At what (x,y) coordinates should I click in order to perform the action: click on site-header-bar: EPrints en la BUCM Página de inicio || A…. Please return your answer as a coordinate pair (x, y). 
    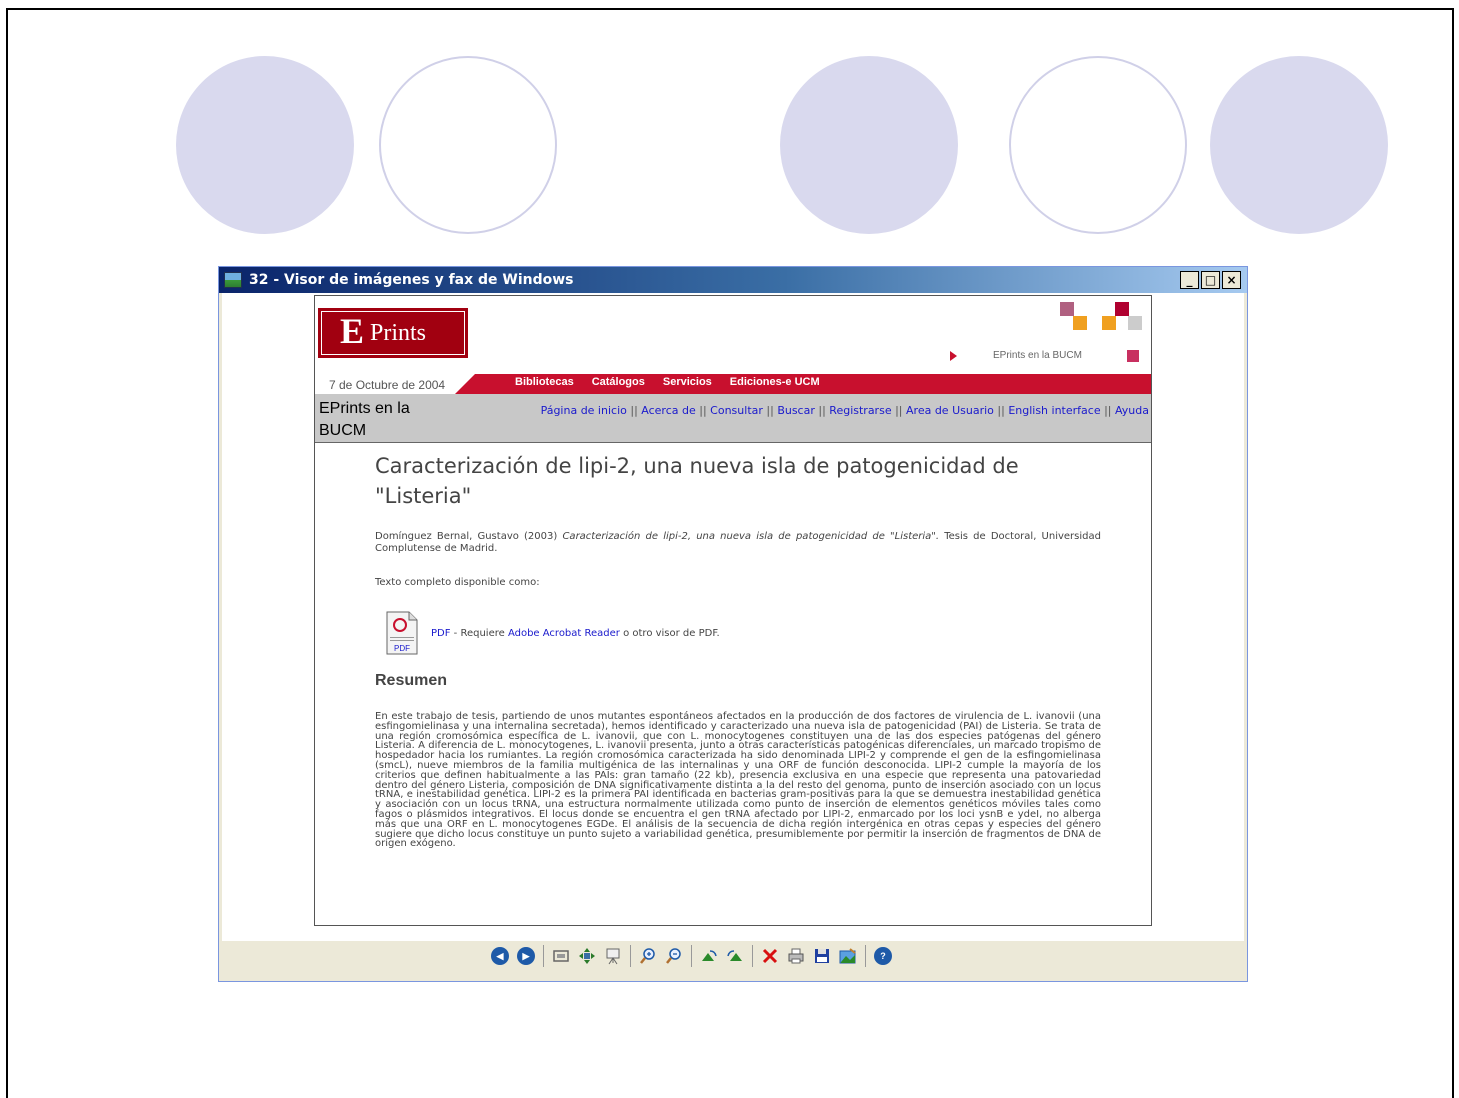
    Looking at the image, I should click on (733, 418).